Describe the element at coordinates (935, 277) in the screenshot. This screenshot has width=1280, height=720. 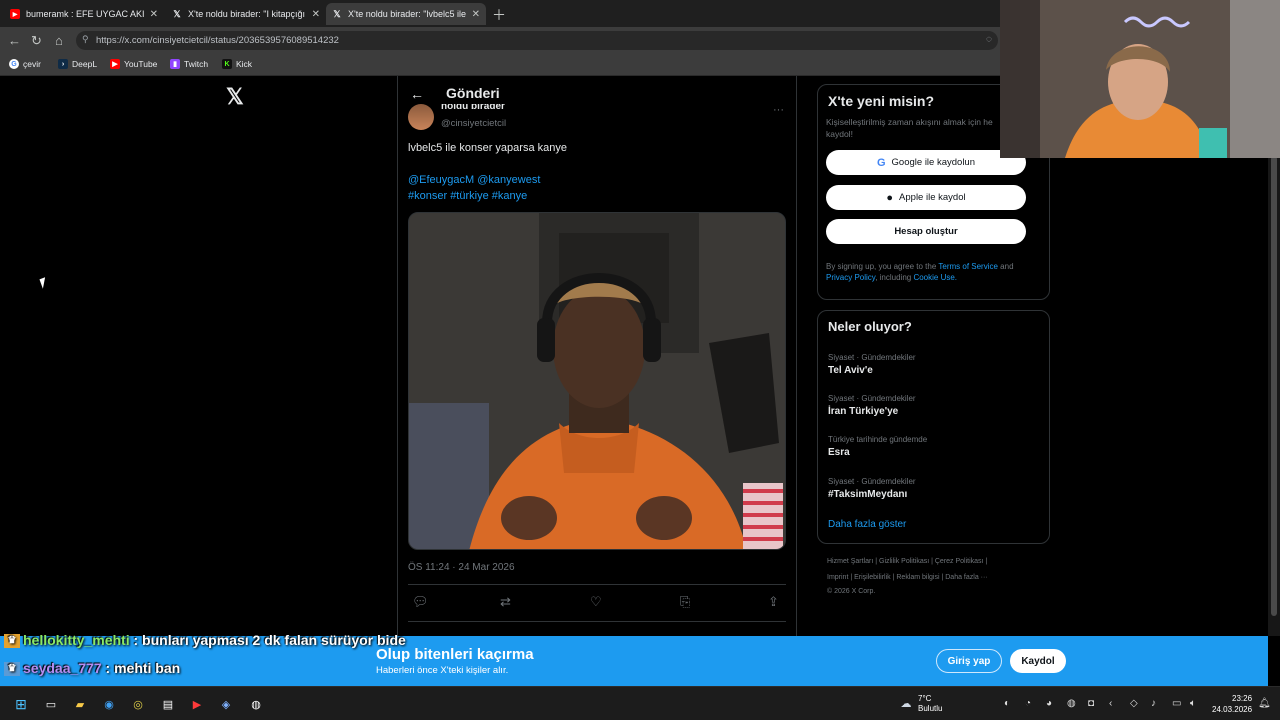
I see `cookie-link: Cookie Use.` at that location.